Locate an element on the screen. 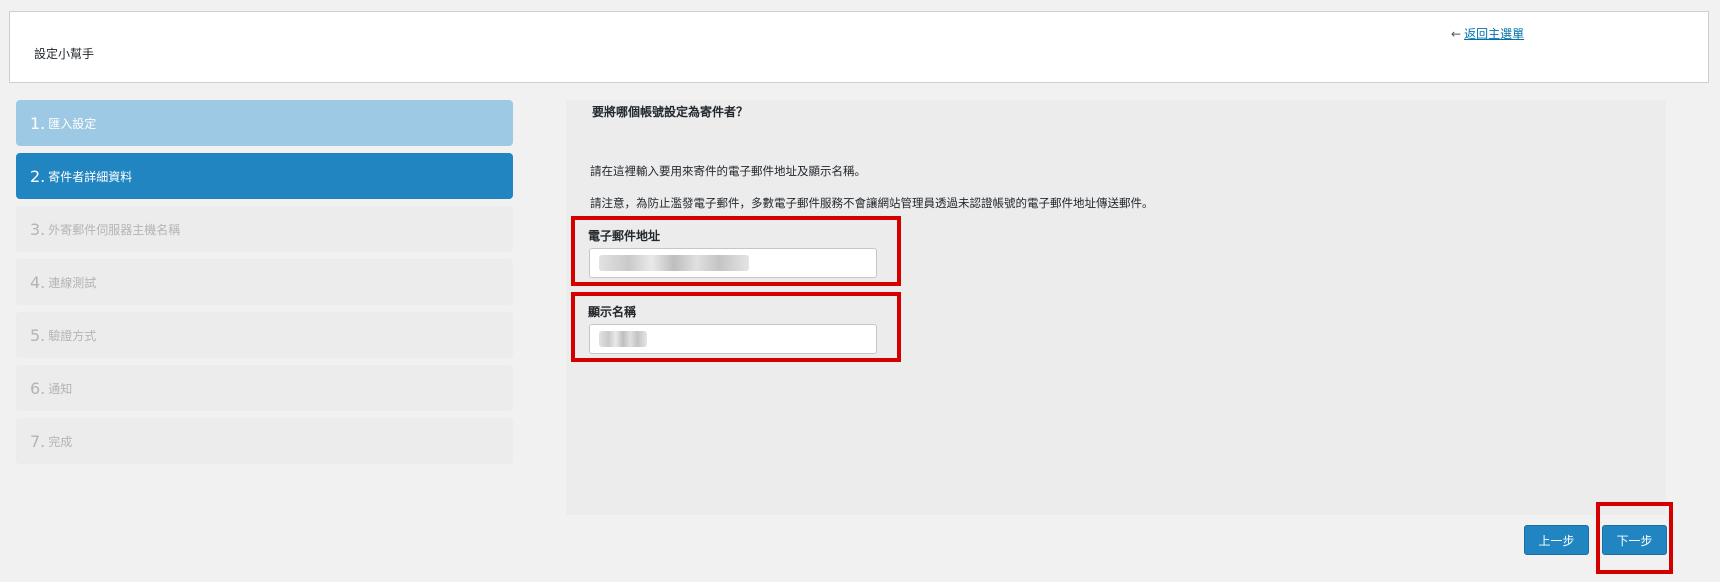 The width and height of the screenshot is (1720, 582). back-to-main-menu: ← 返回主選單 is located at coordinates (1487, 33).